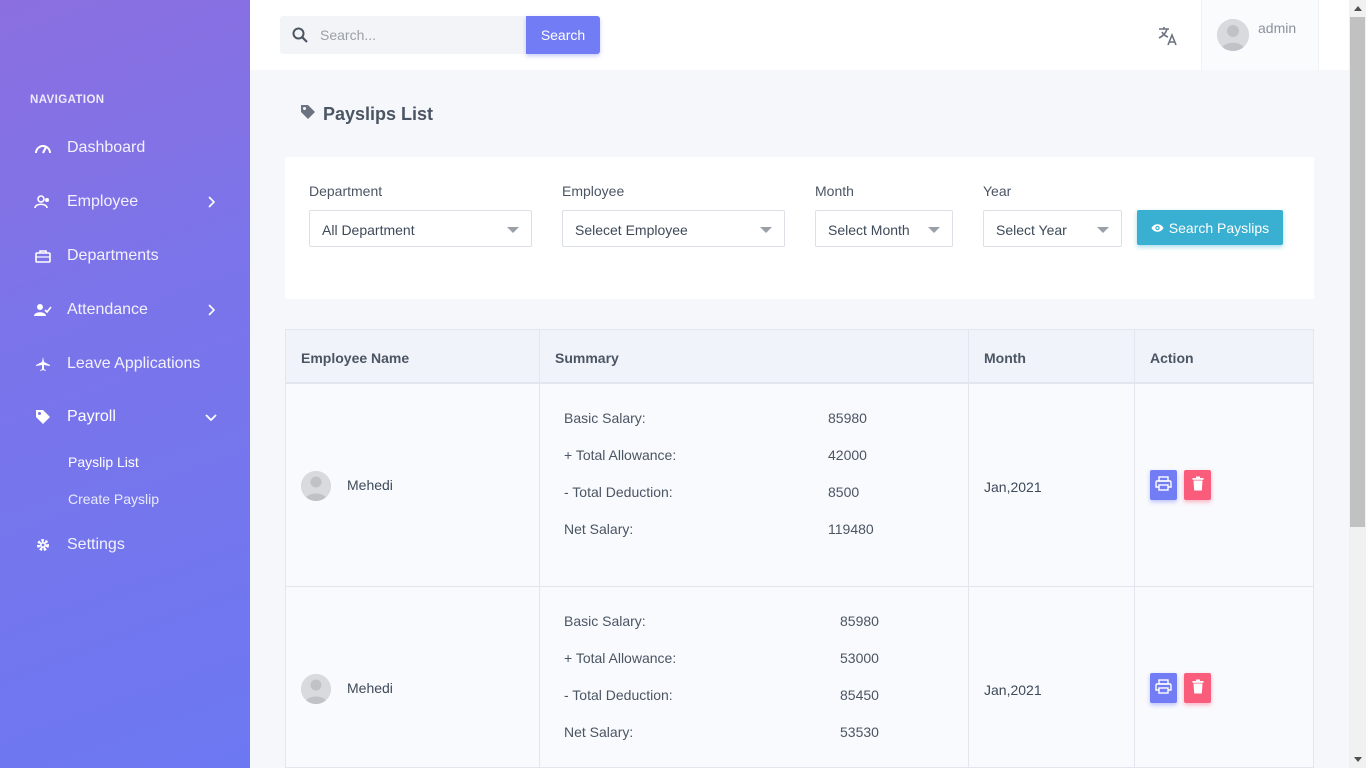 The width and height of the screenshot is (1366, 768). Describe the element at coordinates (420, 228) in the screenshot. I see `department-select: All Department` at that location.